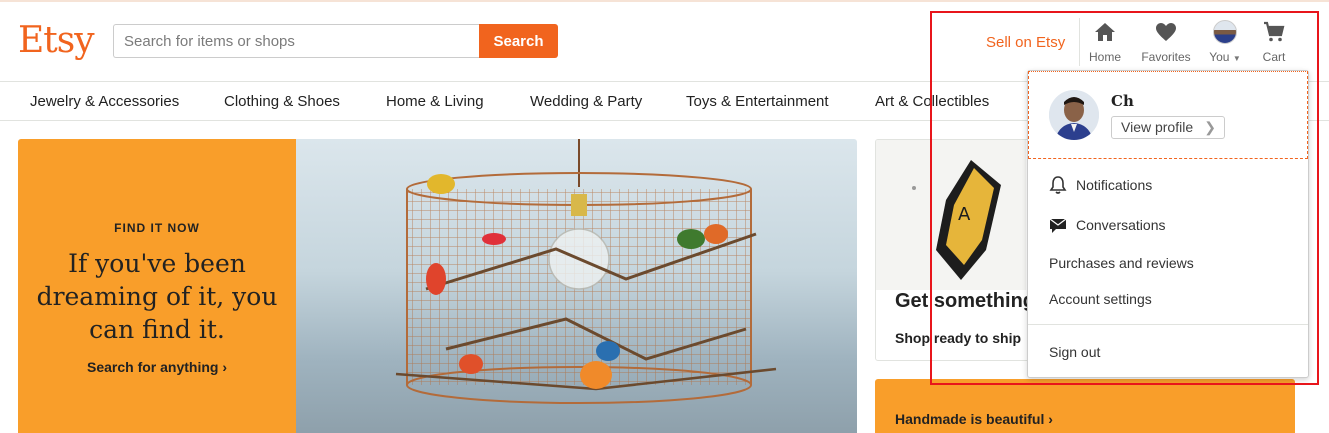  What do you see at coordinates (757, 101) in the screenshot?
I see `category-toys: Toys & Entertainment` at bounding box center [757, 101].